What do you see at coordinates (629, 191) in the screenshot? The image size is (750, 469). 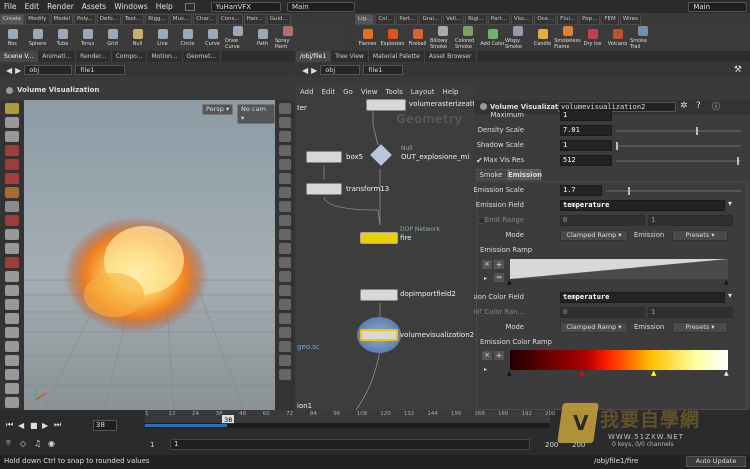 I see `emission-scale-knob` at bounding box center [629, 191].